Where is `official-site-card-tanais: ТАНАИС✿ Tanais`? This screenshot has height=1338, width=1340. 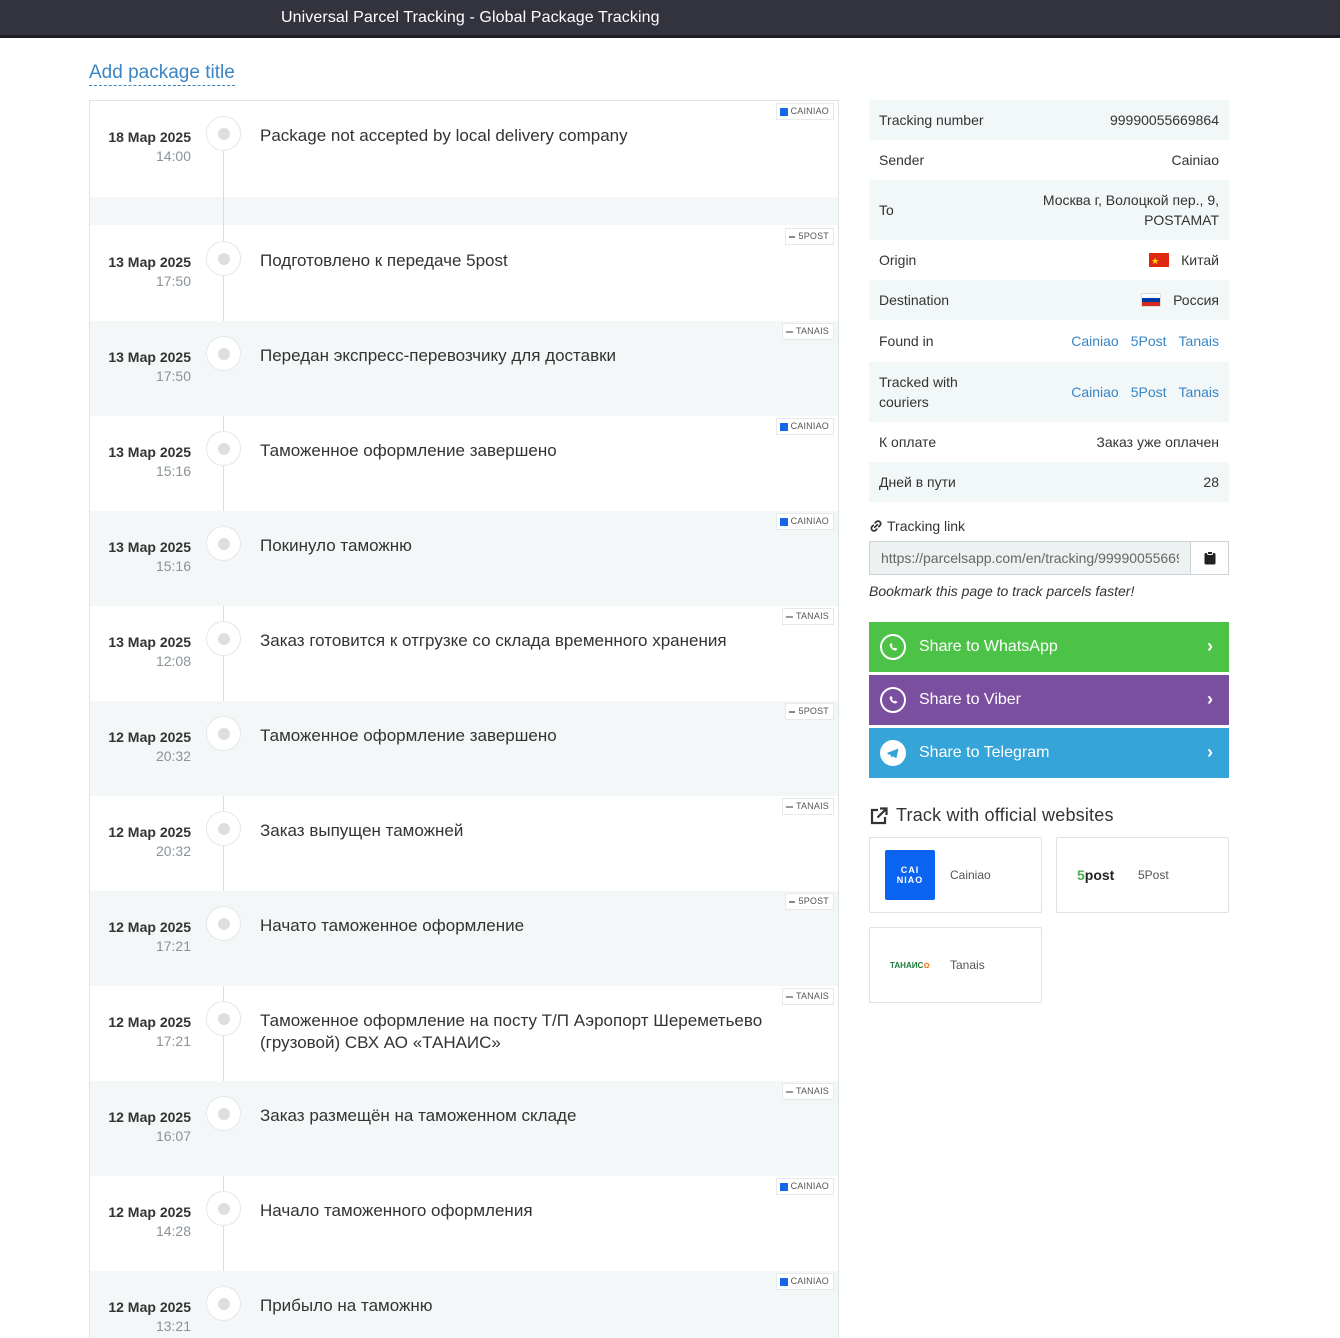
official-site-card-tanais: ТАНАИС✿ Tanais is located at coordinates (955, 965).